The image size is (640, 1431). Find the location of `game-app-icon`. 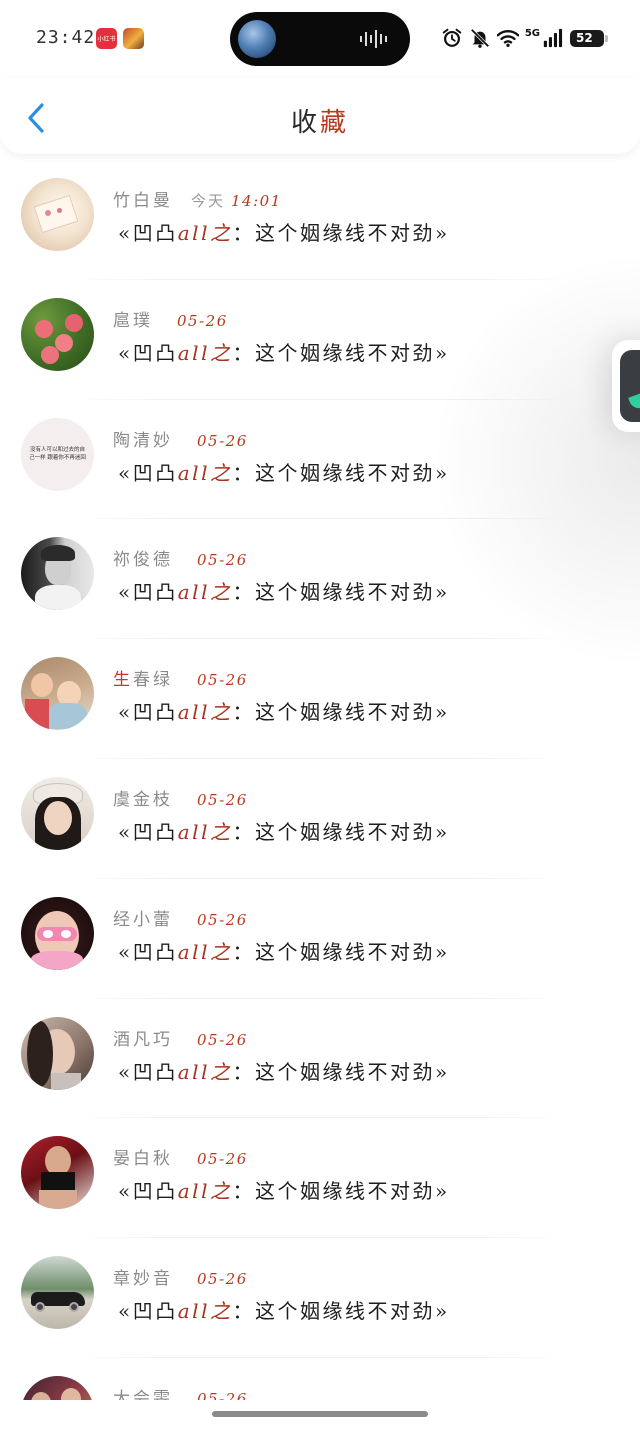

game-app-icon is located at coordinates (133, 38).